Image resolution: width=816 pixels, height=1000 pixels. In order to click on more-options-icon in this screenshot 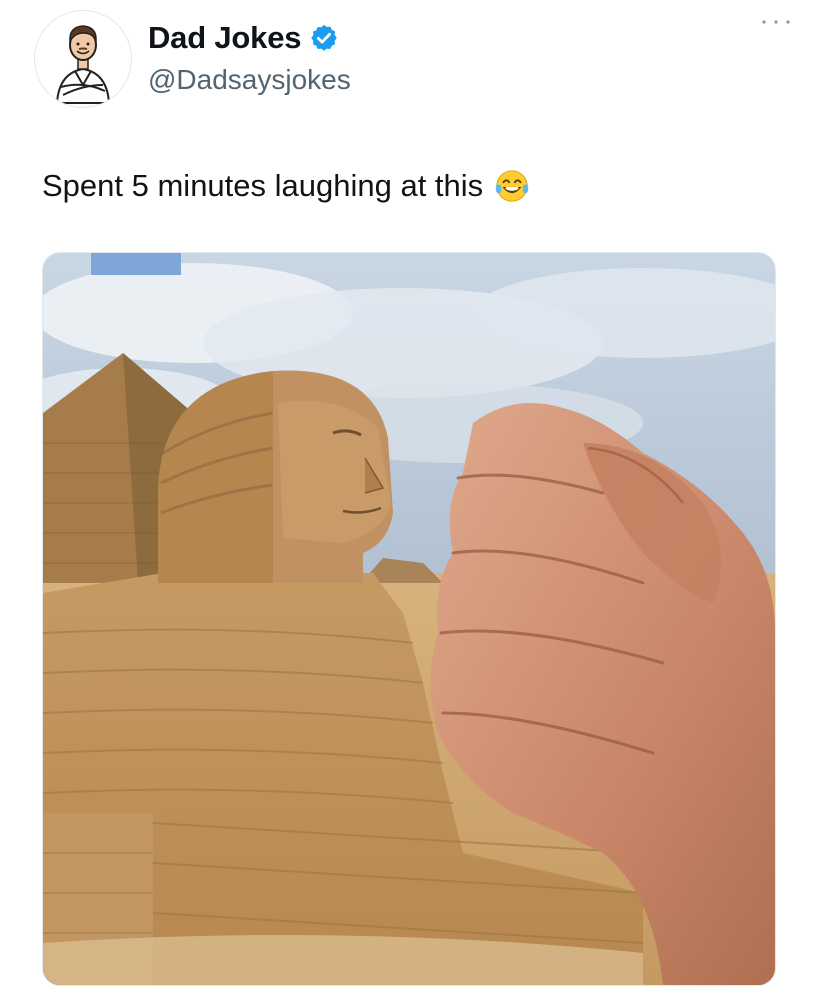, I will do `click(776, 22)`.